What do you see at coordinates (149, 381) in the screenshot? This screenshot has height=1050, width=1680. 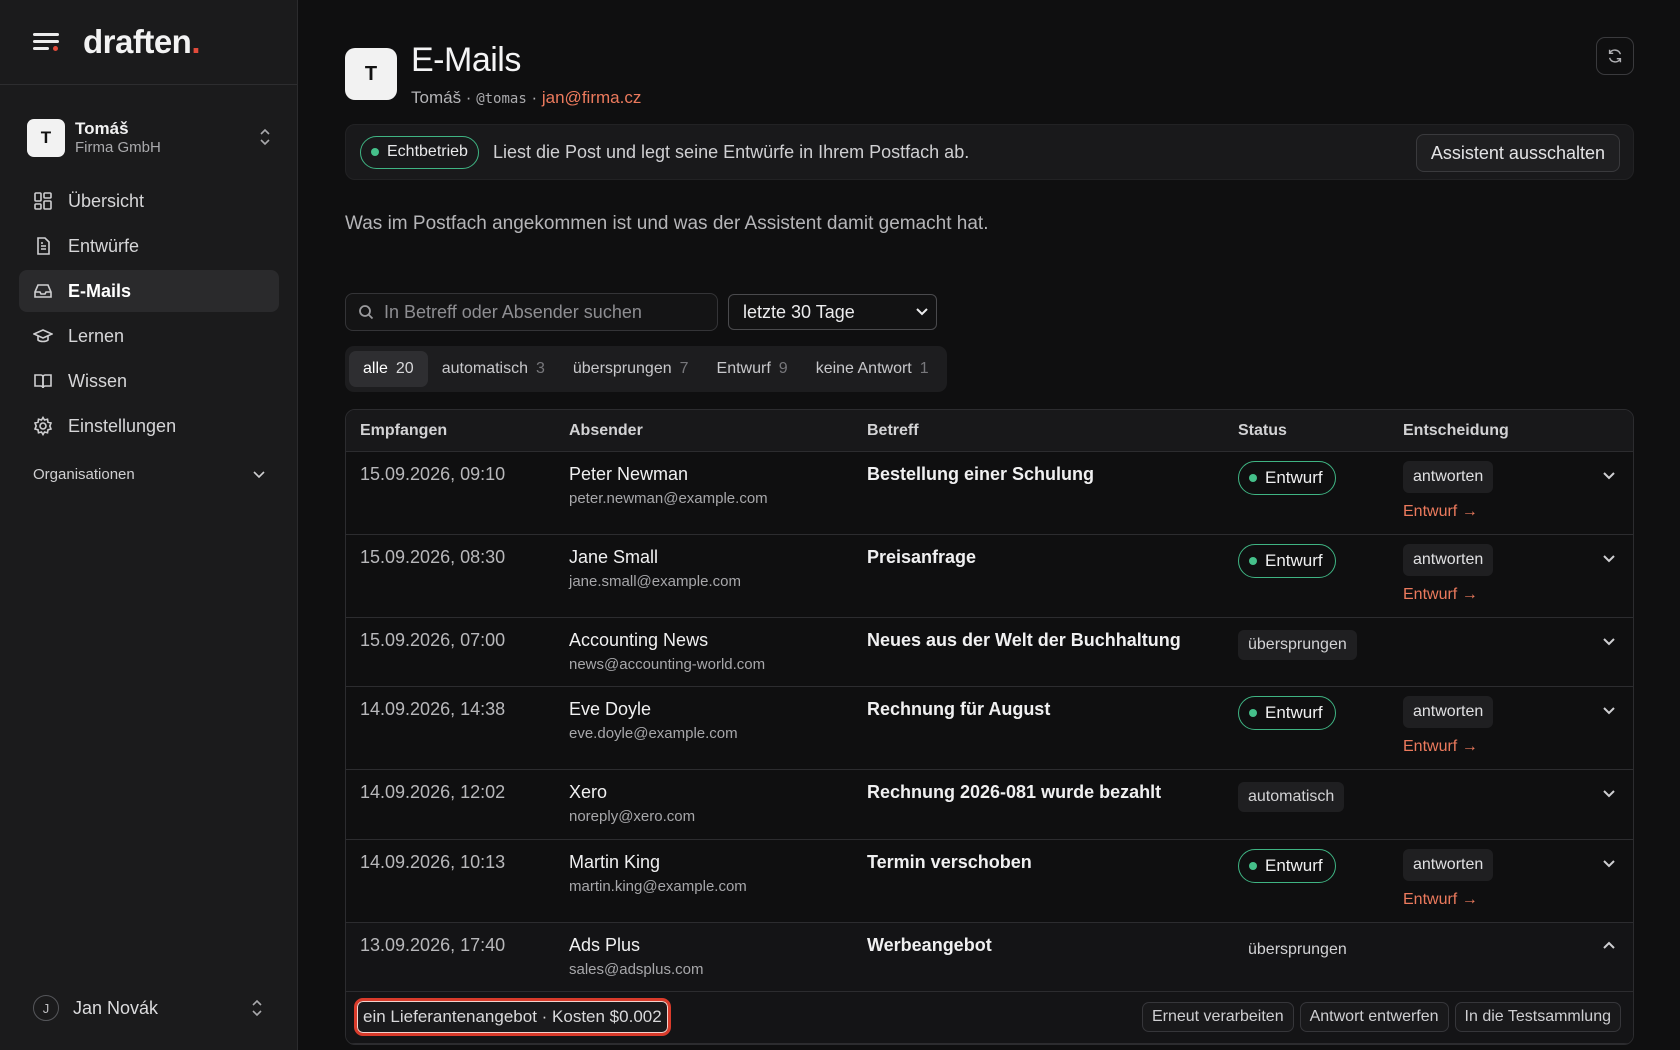 I see `sidebar-item-wissen: Wissen` at bounding box center [149, 381].